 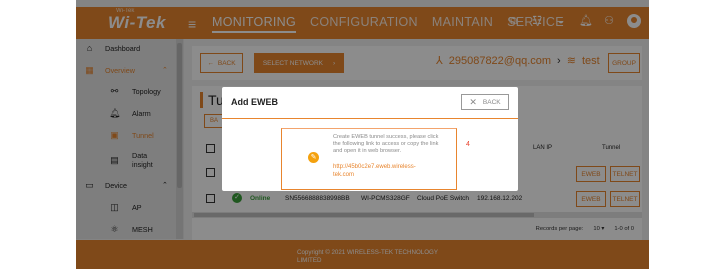 I want to click on close-icon: ✕, so click(x=473, y=101).